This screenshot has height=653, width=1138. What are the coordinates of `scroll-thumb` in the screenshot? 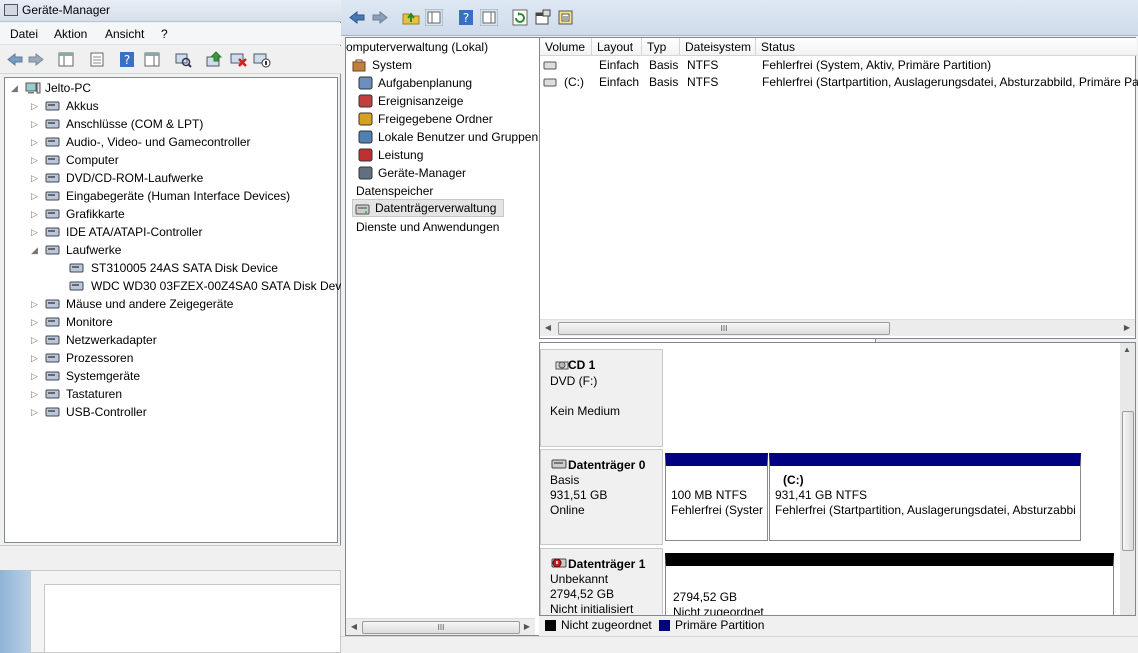 It's located at (1128, 481).